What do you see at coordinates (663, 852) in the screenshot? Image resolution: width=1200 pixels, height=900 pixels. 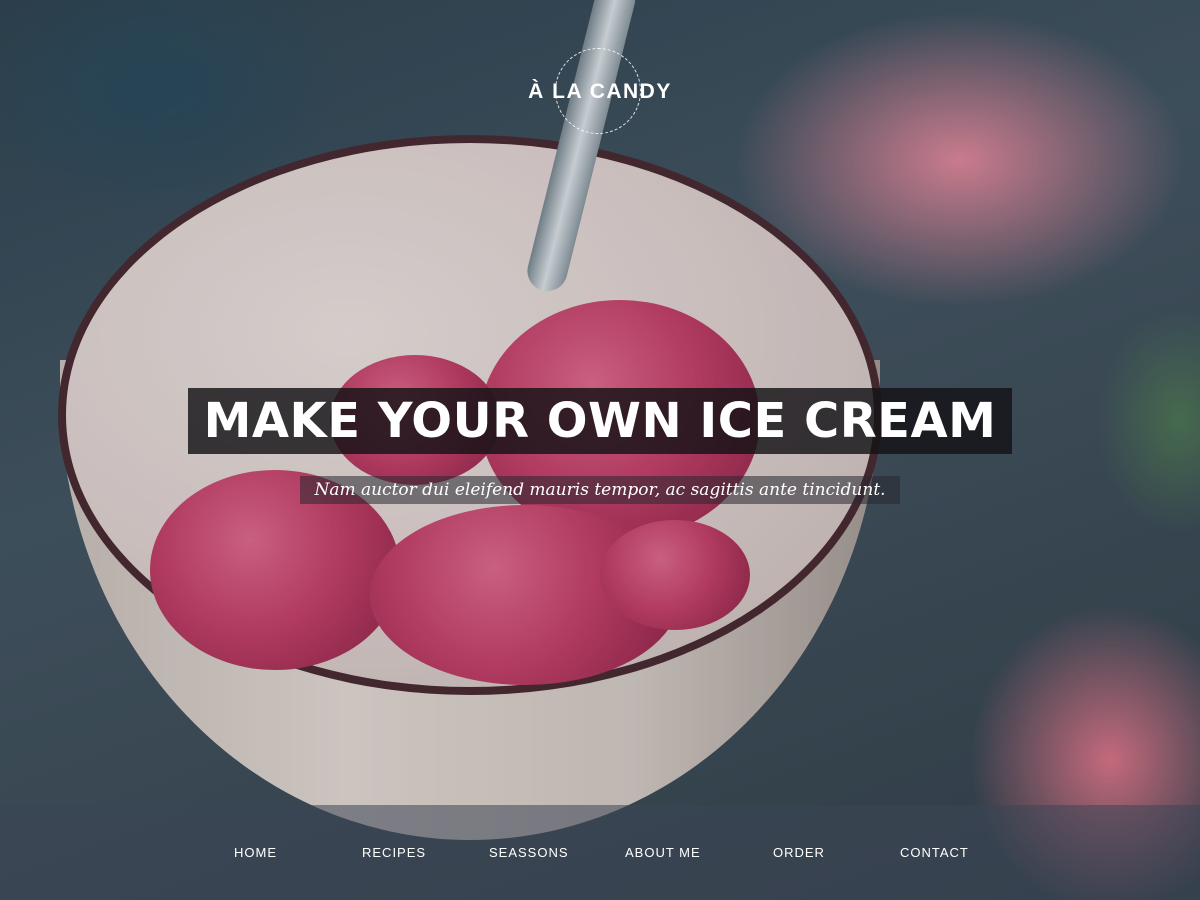 I see `nav-item-about-me: ABOUT ME` at bounding box center [663, 852].